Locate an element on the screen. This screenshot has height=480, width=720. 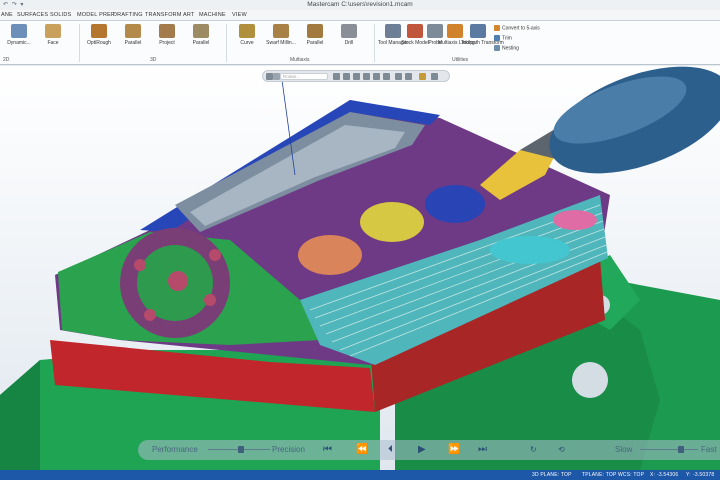
layer-icon is located at coordinates (434, 76).